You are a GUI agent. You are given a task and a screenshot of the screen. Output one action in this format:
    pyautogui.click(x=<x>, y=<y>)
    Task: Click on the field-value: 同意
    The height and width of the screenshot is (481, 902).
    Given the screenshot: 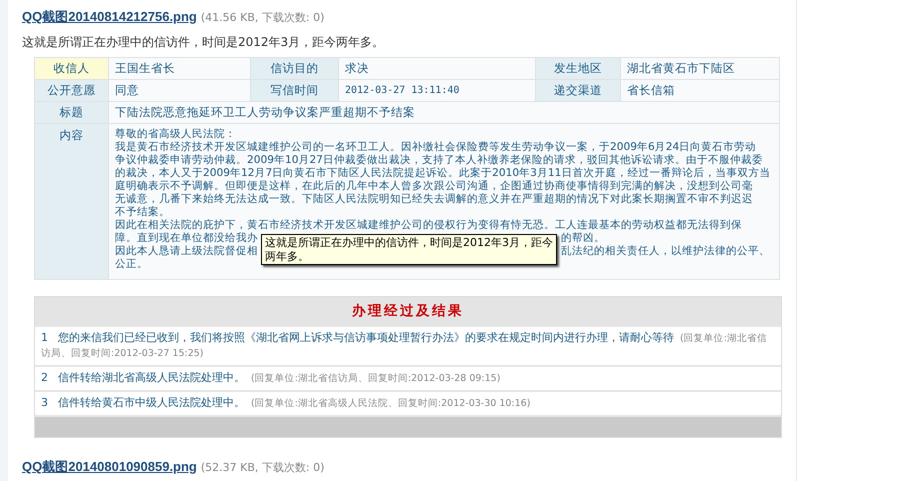 What is the action you would take?
    pyautogui.click(x=179, y=90)
    